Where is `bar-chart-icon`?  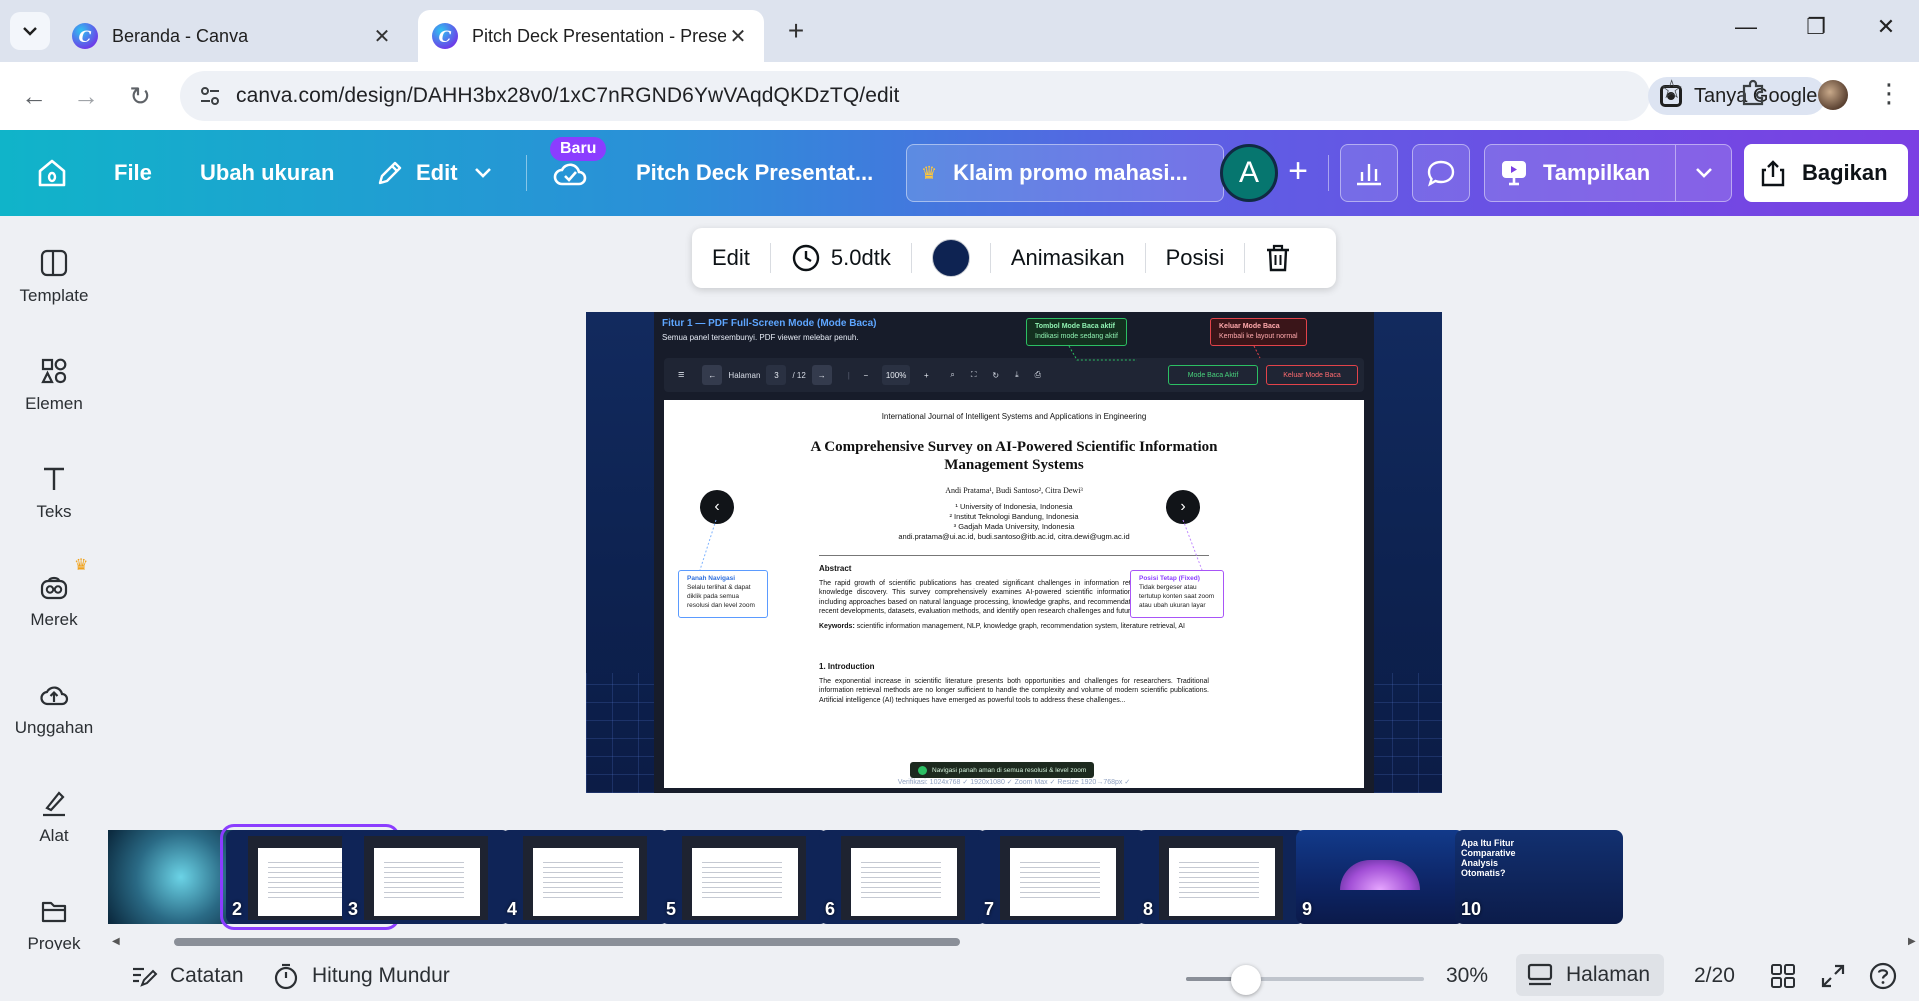 bar-chart-icon is located at coordinates (1369, 175).